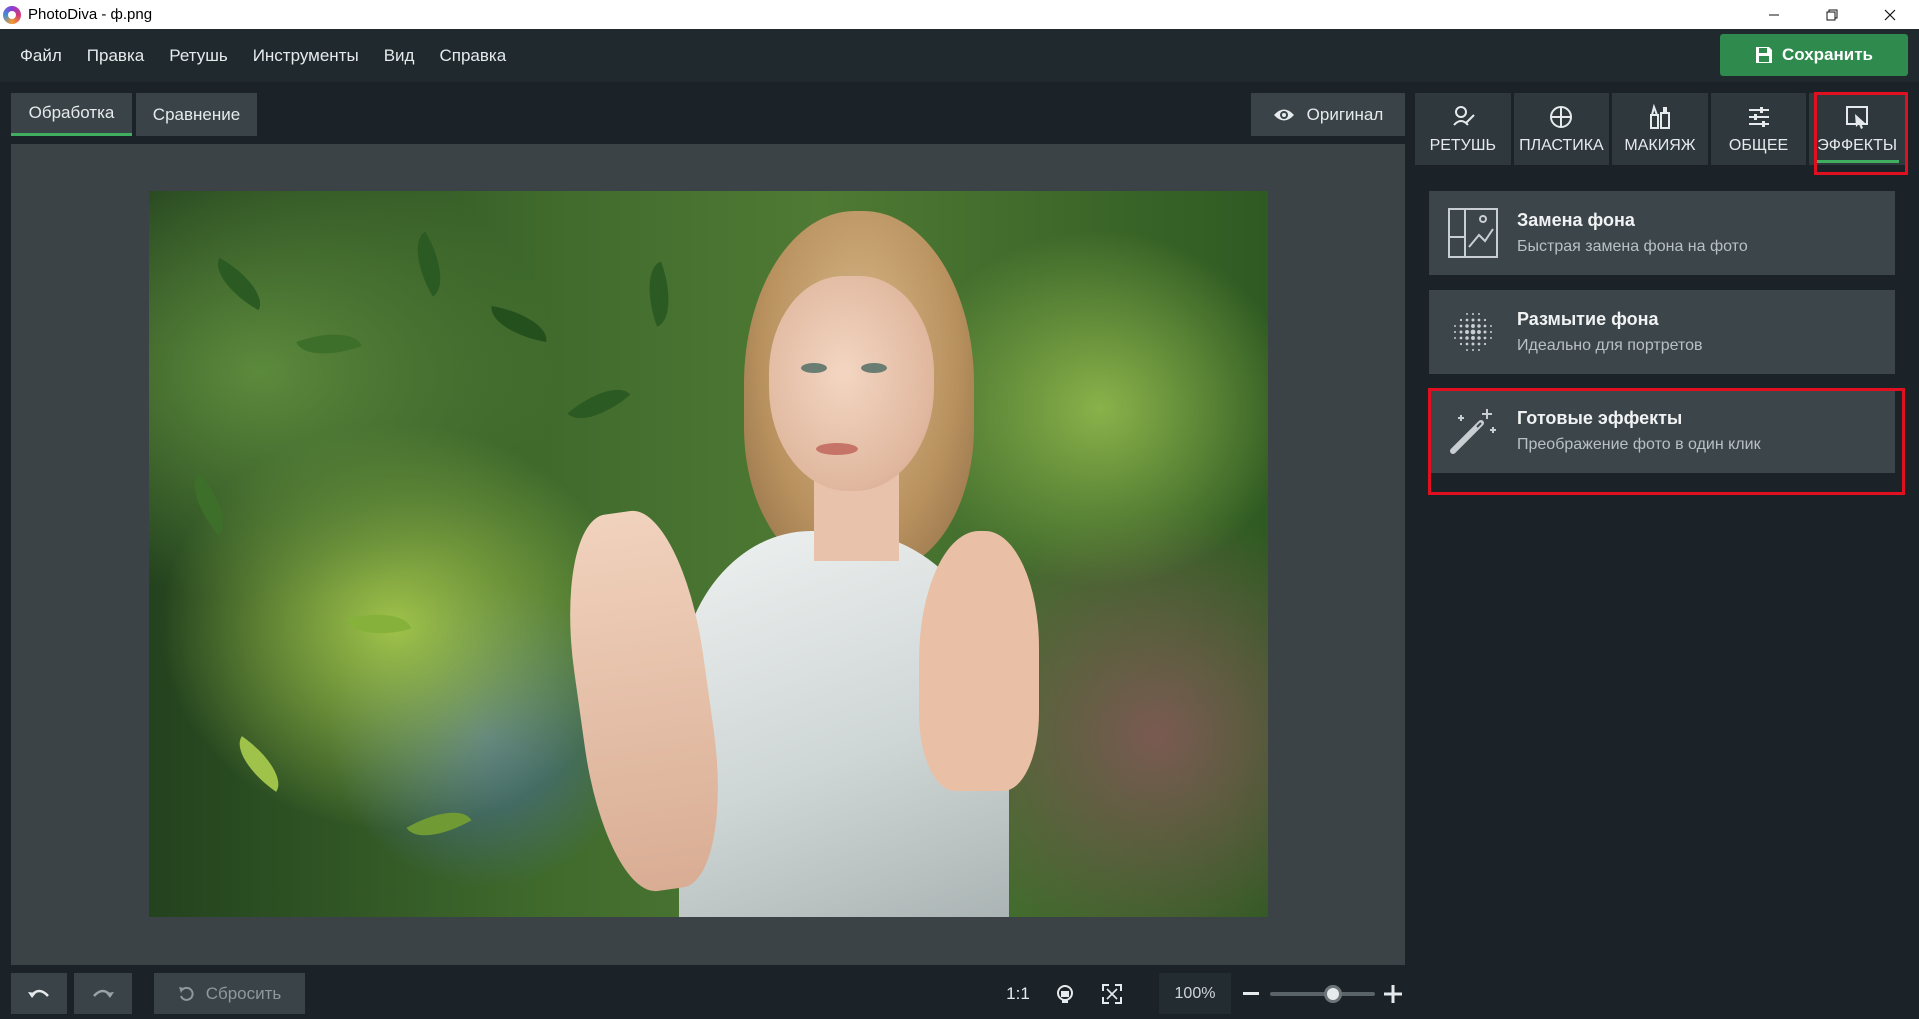 The width and height of the screenshot is (1919, 1019). What do you see at coordinates (1345, 114) in the screenshot?
I see `original-label: Оригинал` at bounding box center [1345, 114].